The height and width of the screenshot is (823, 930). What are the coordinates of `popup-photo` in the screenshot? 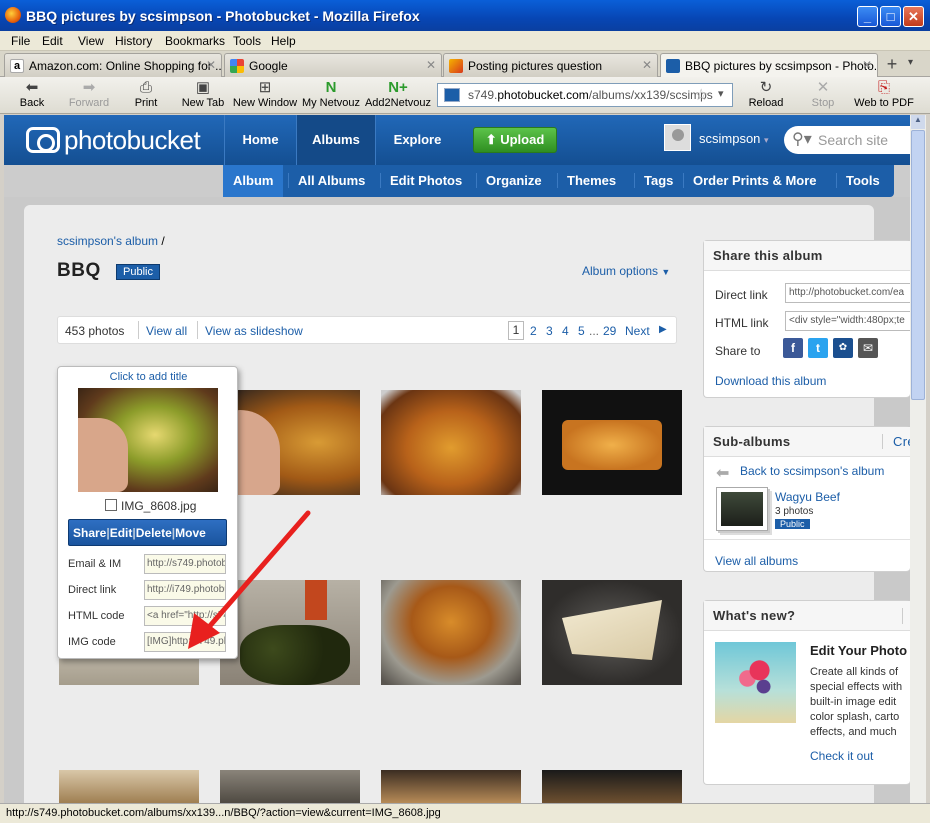 It's located at (148, 440).